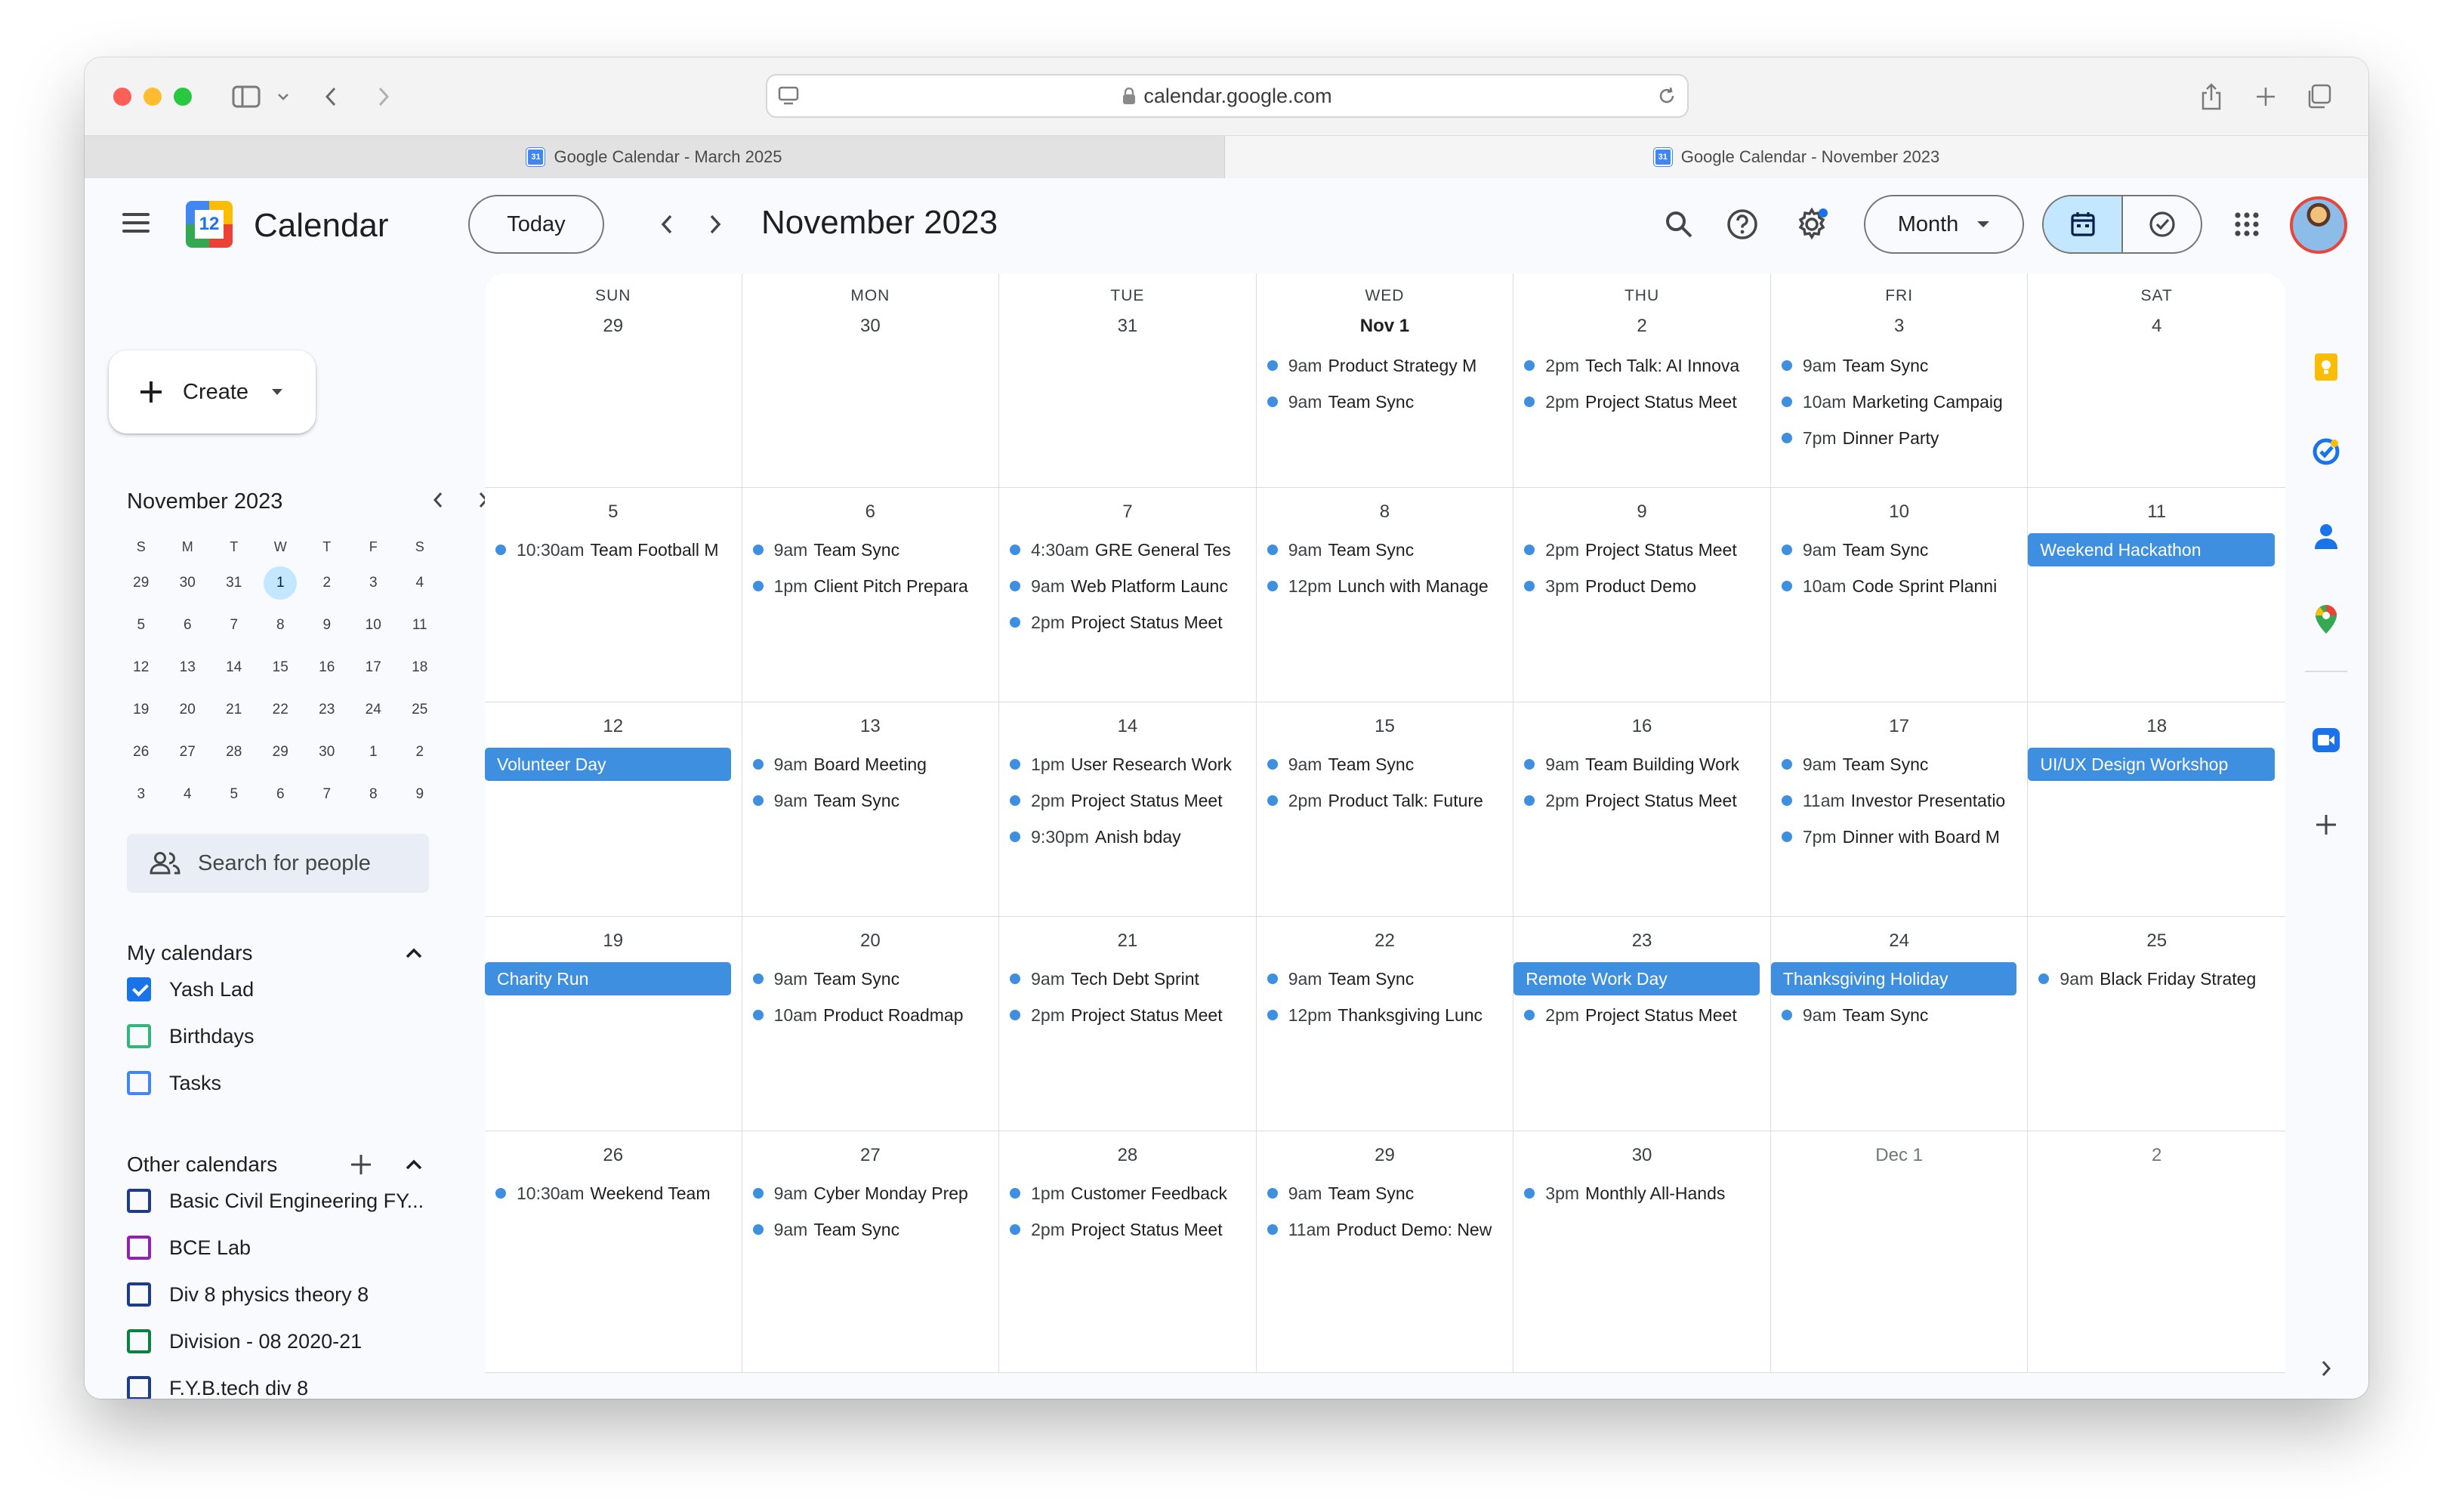 The image size is (2453, 1512). What do you see at coordinates (327, 668) in the screenshot?
I see `mini-day: 16` at bounding box center [327, 668].